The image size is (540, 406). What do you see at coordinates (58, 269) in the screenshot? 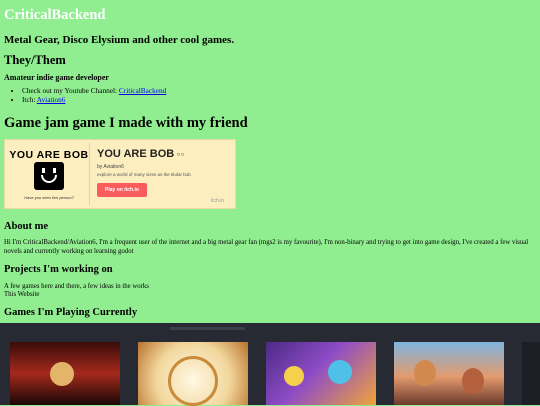
I see `projects-heading: Projects I'm working on` at bounding box center [58, 269].